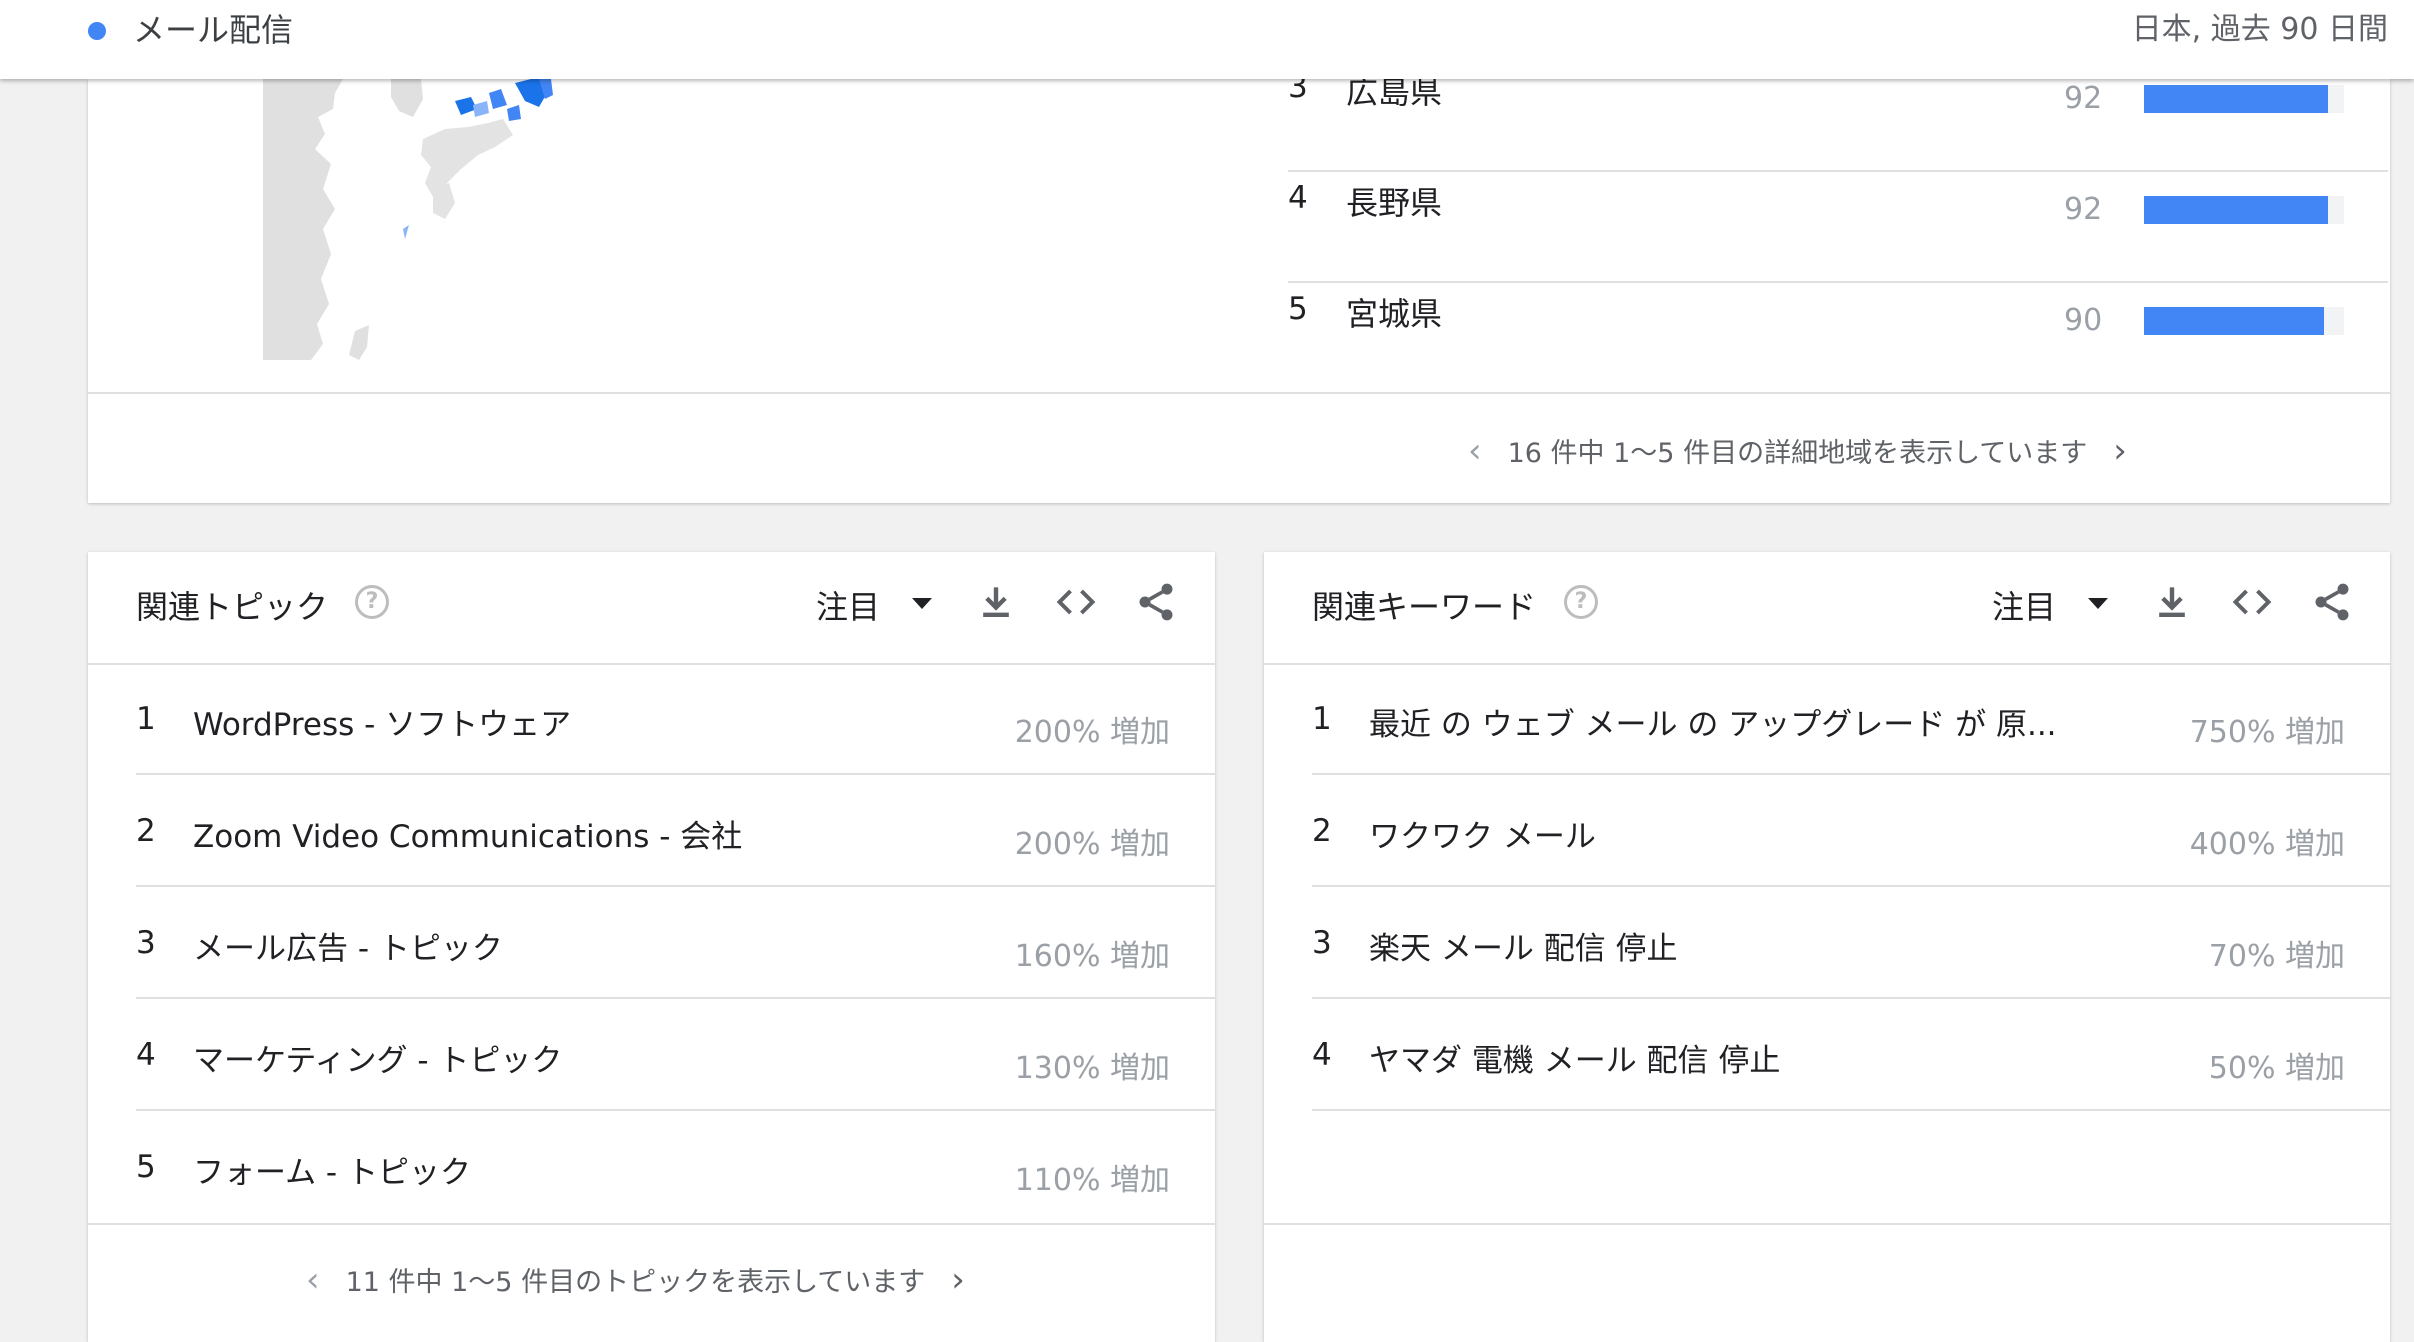  I want to click on search-term-bar: メール配信 日本, 過去 90 日間, so click(1207, 39).